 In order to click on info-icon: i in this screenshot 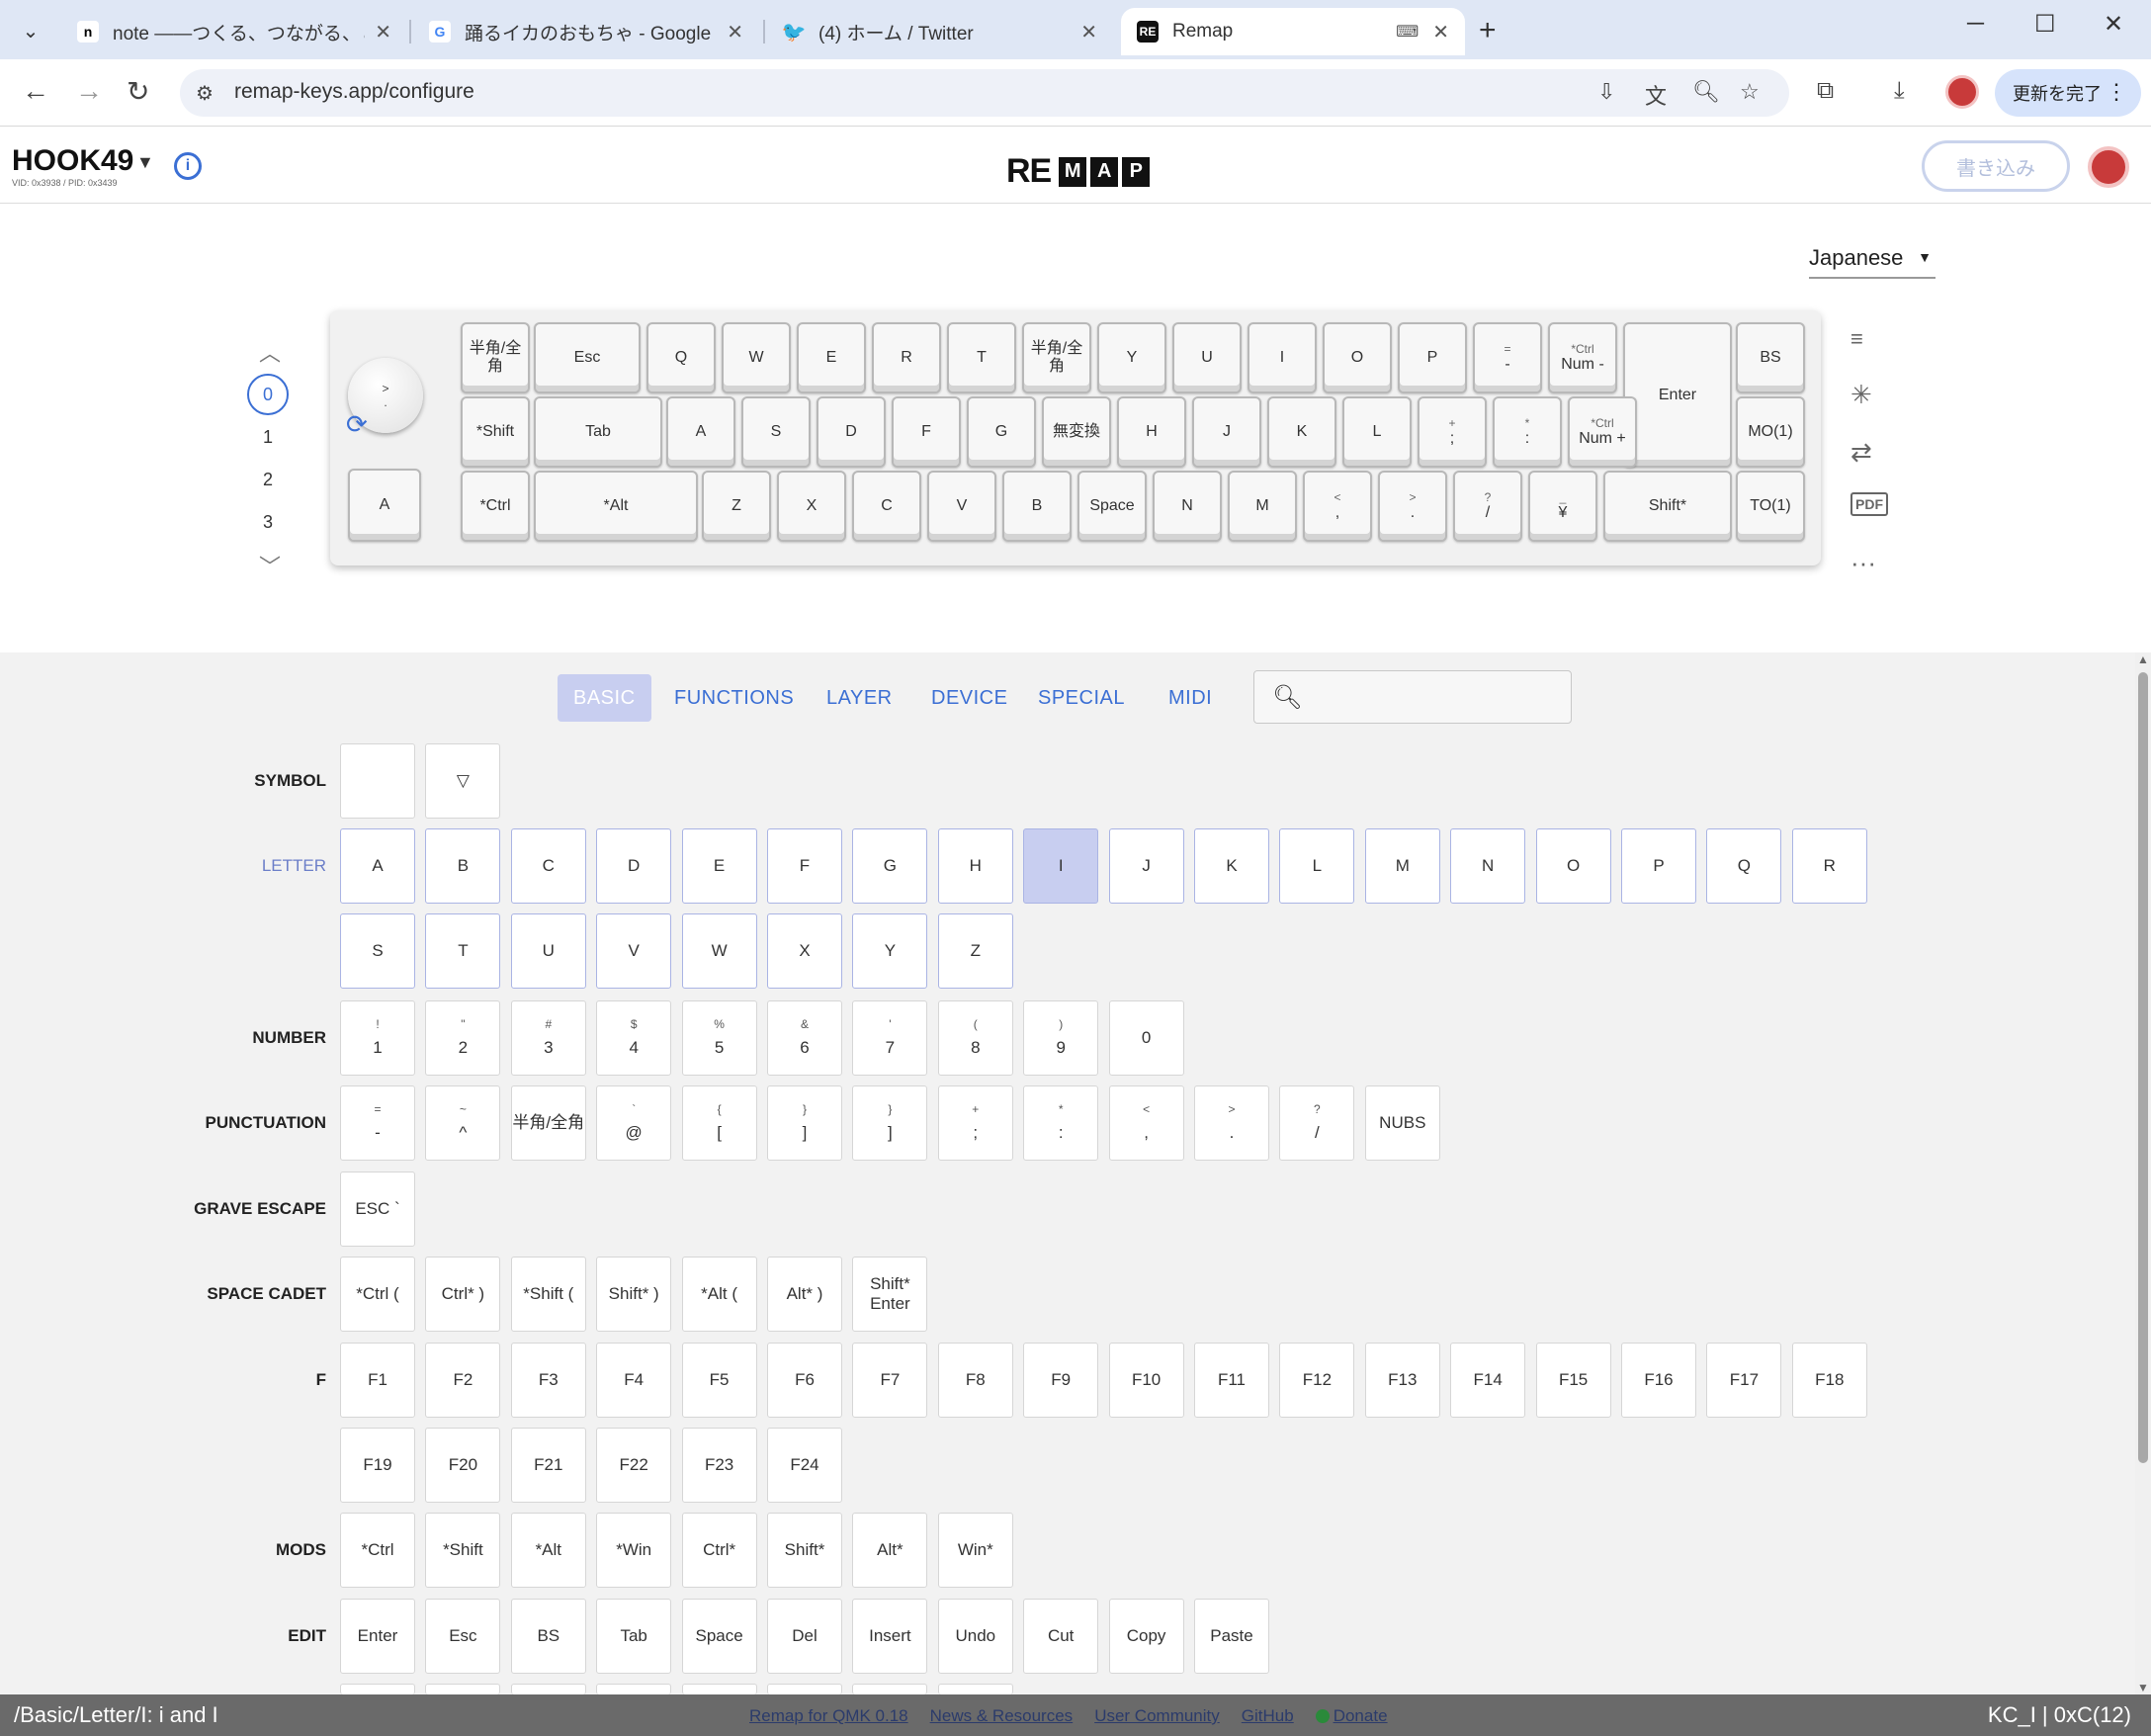, I will do `click(188, 166)`.